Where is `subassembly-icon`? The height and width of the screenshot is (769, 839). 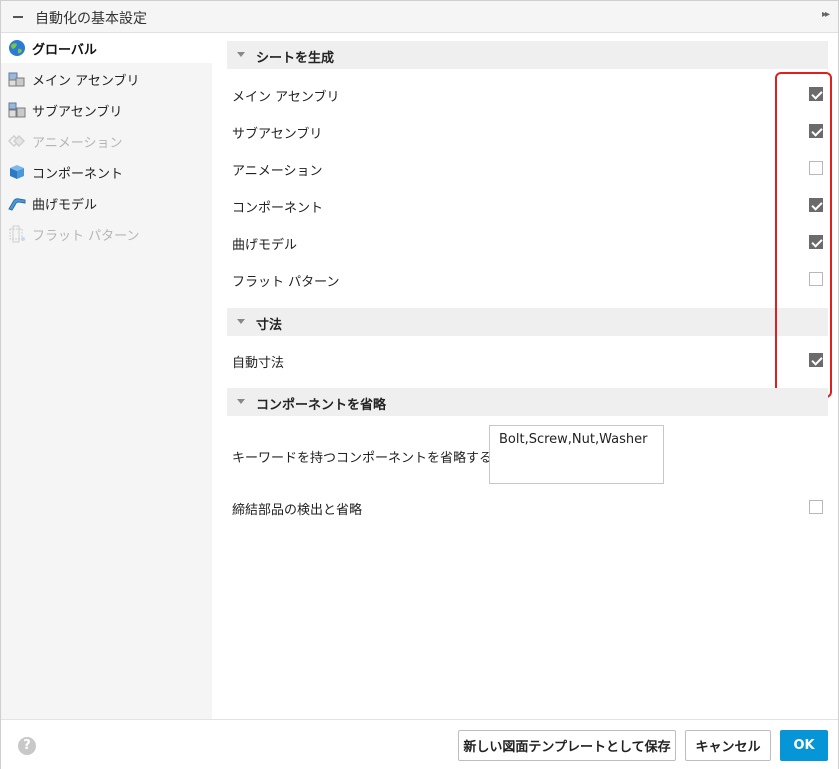 subassembly-icon is located at coordinates (17, 110).